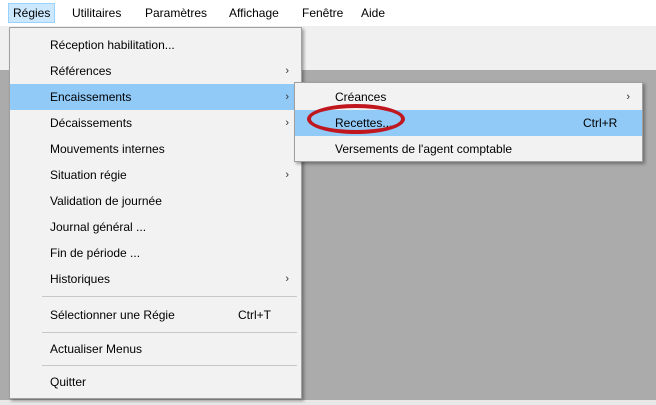 This screenshot has height=405, width=656. I want to click on menu-item-label: Situation régie, so click(88, 175).